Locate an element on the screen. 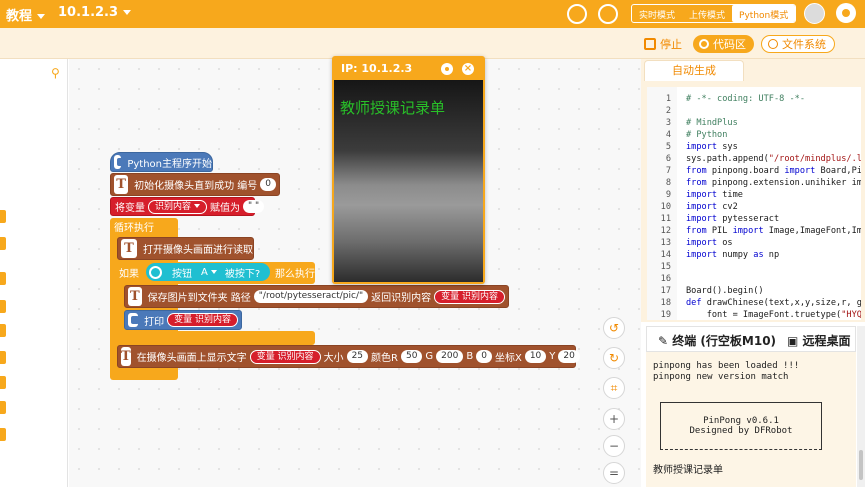  redo-icon: ↻ is located at coordinates (614, 358).